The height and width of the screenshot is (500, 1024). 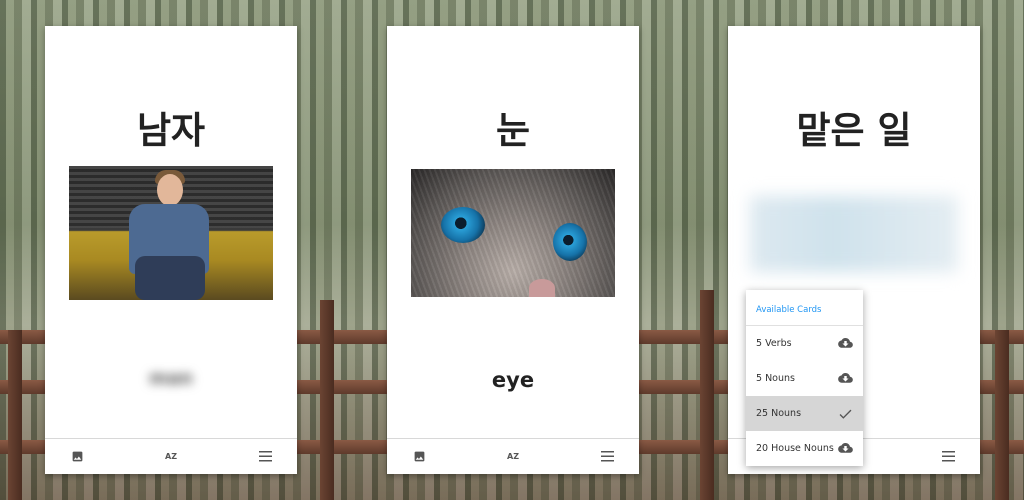 What do you see at coordinates (779, 413) in the screenshot?
I see `menu-item-label: 25 Nouns` at bounding box center [779, 413].